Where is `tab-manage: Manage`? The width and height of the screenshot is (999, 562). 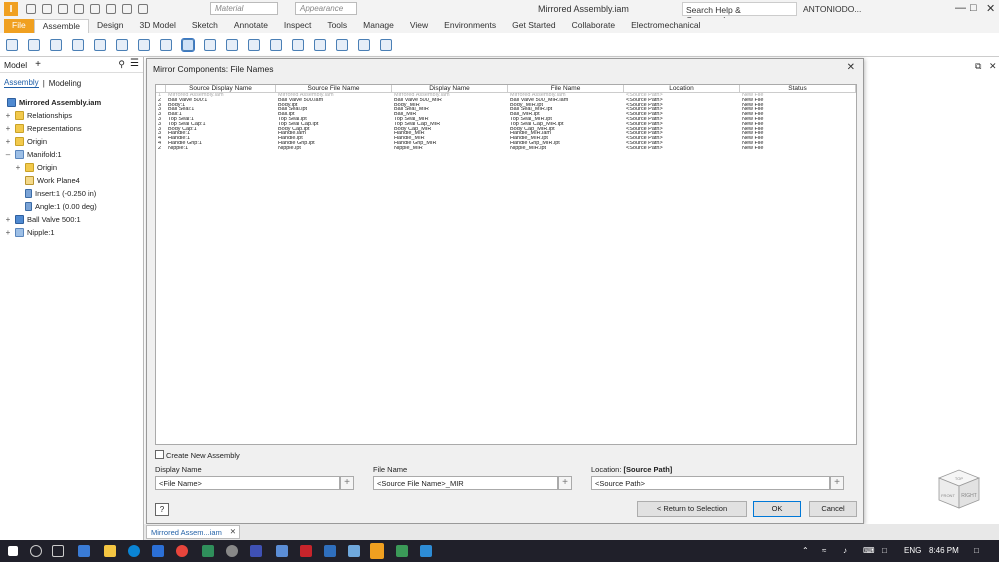 tab-manage: Manage is located at coordinates (378, 26).